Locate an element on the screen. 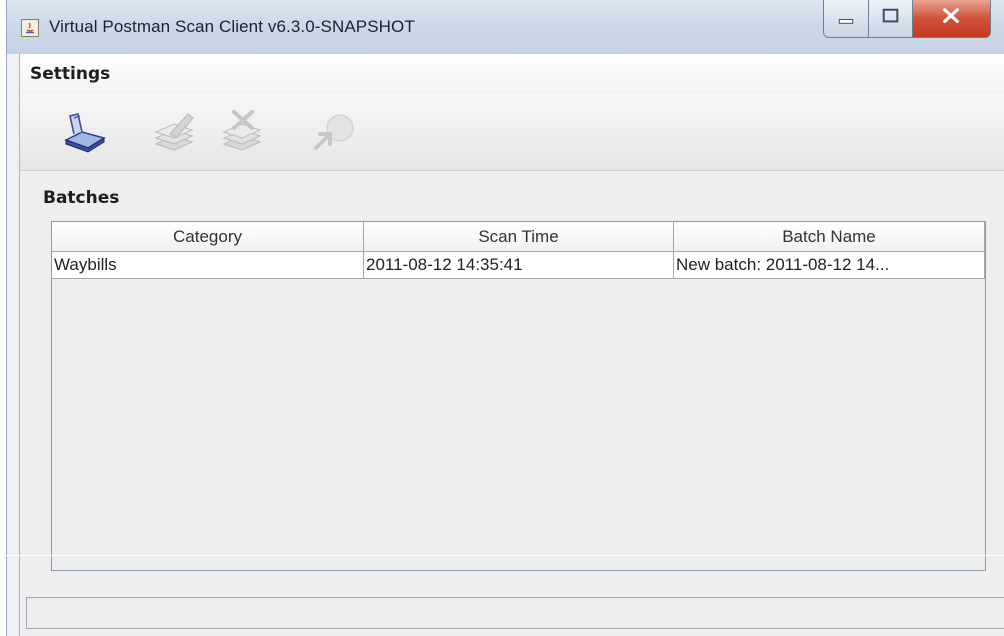 The height and width of the screenshot is (636, 1004). column-header-batch-name: Batch Name is located at coordinates (829, 236).